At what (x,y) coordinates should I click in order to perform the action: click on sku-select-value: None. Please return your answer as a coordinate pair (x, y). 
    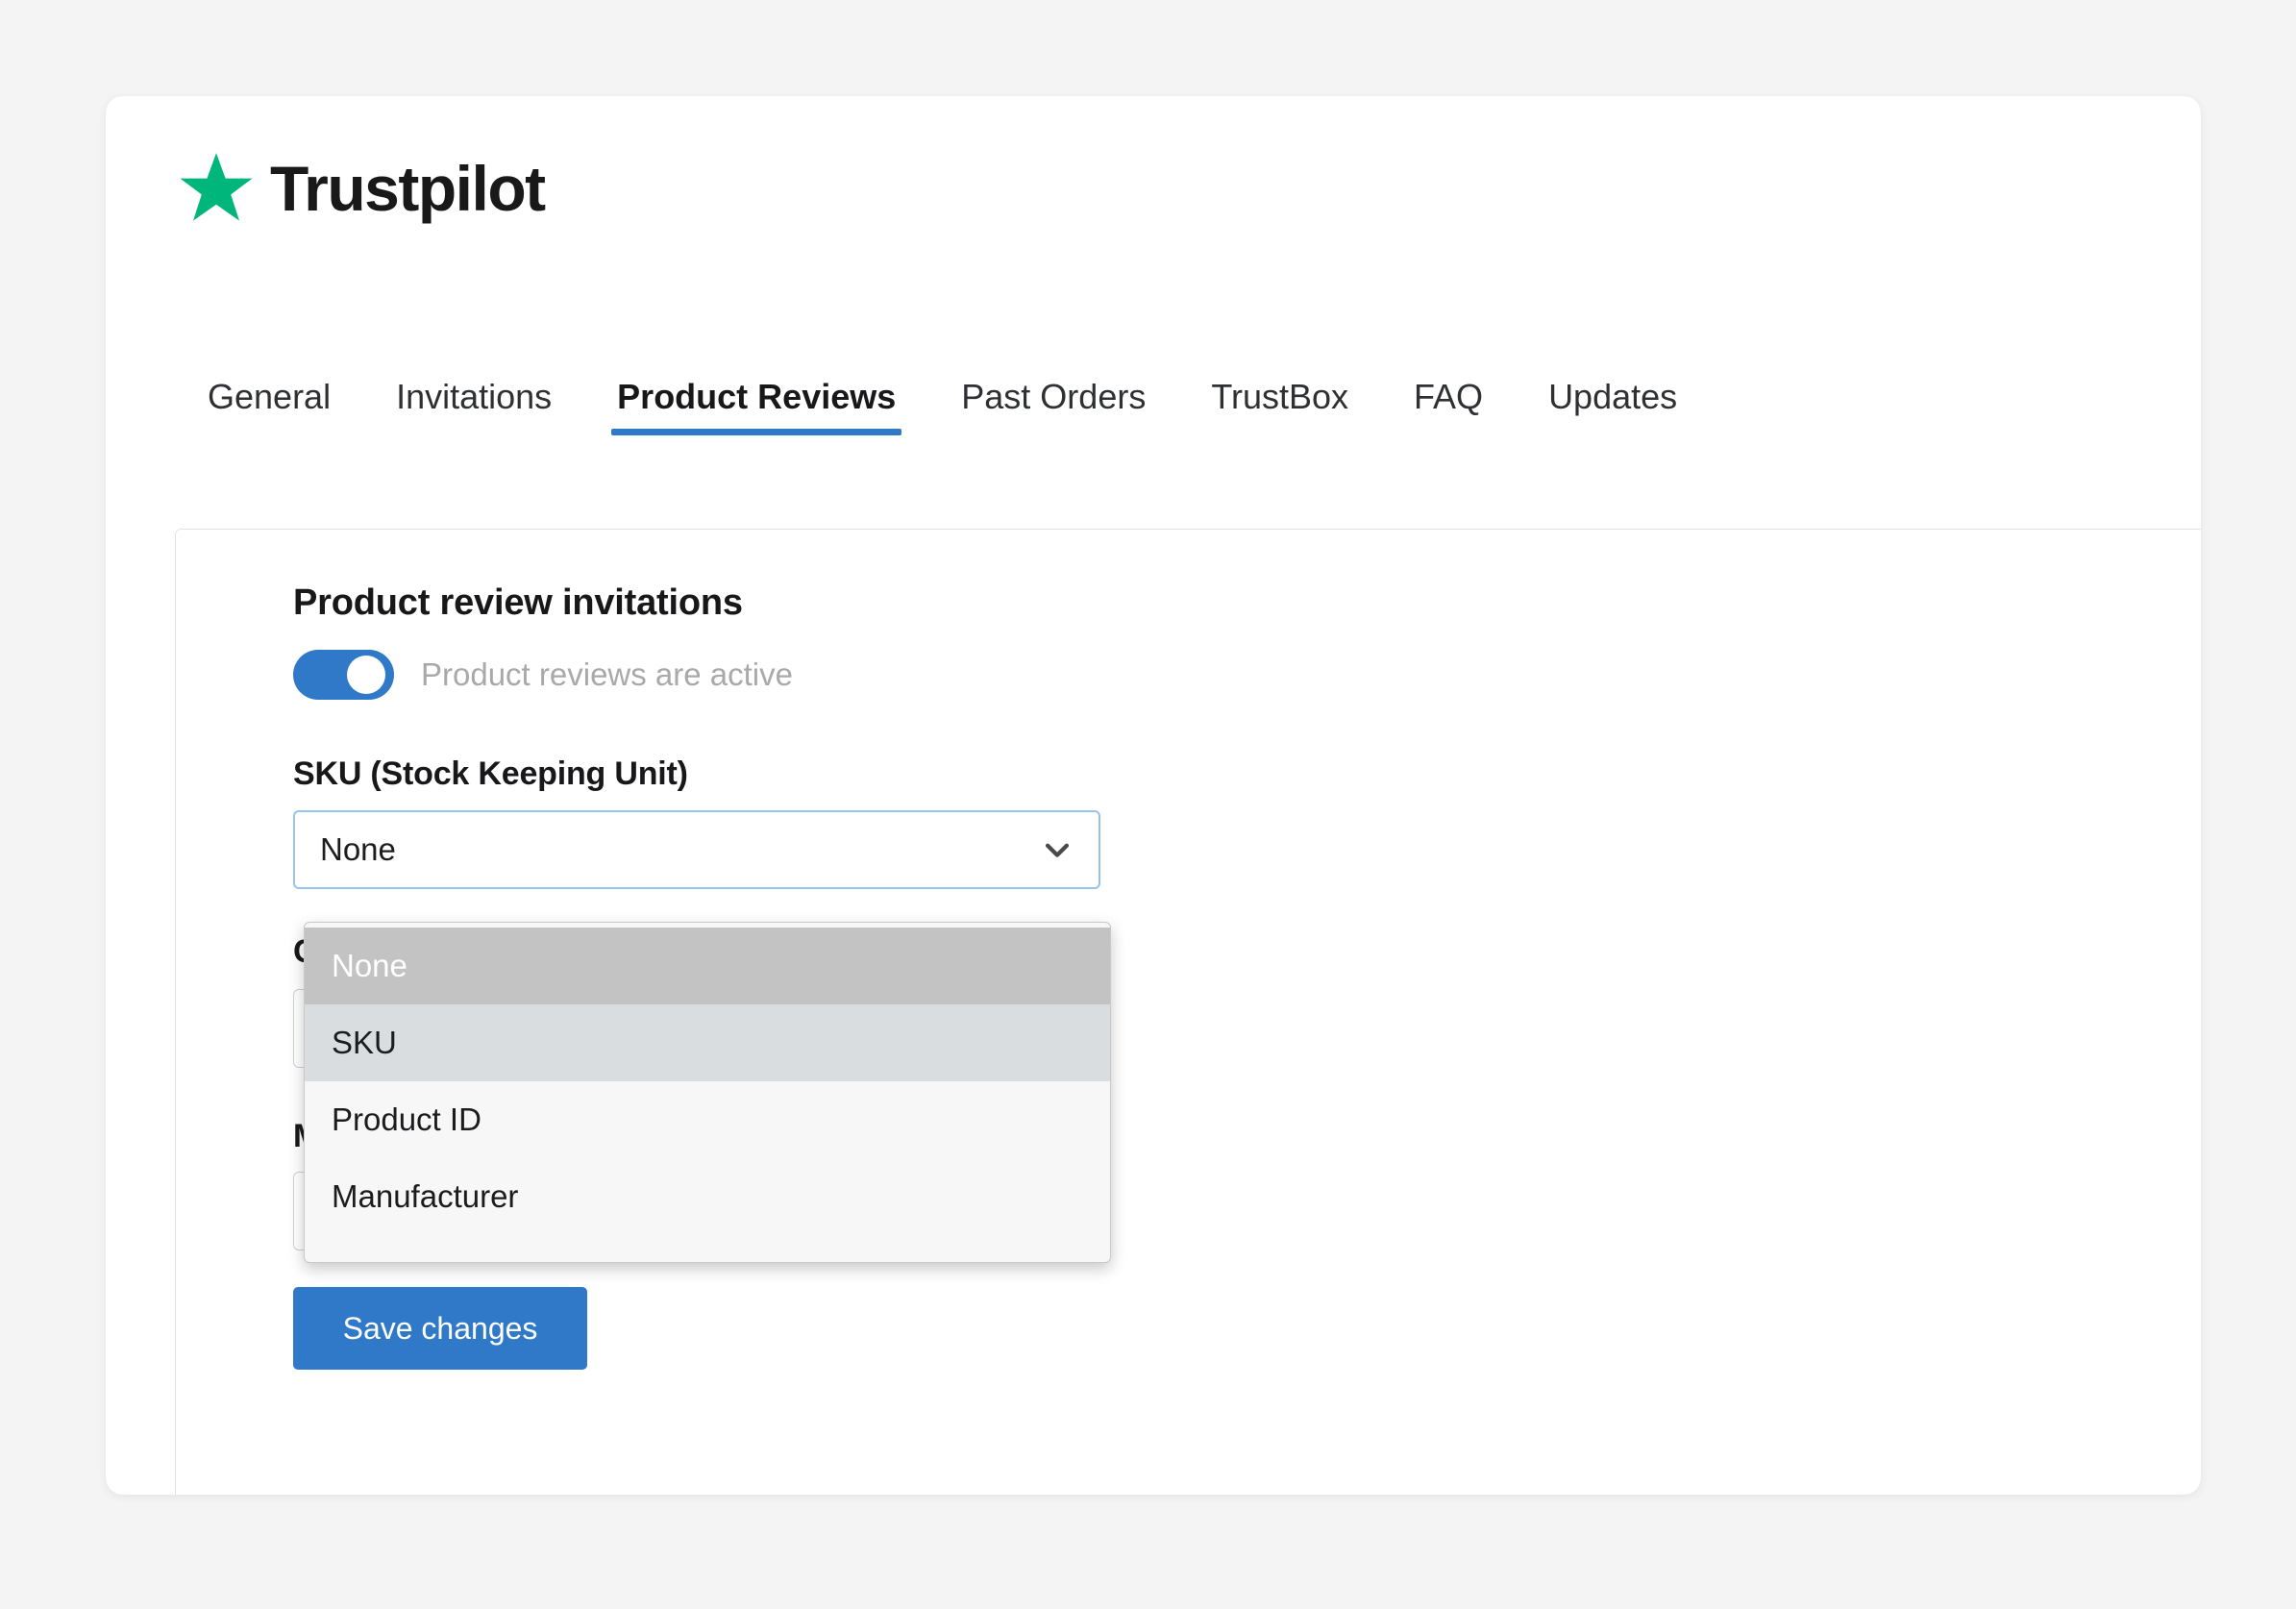
    Looking at the image, I should click on (358, 849).